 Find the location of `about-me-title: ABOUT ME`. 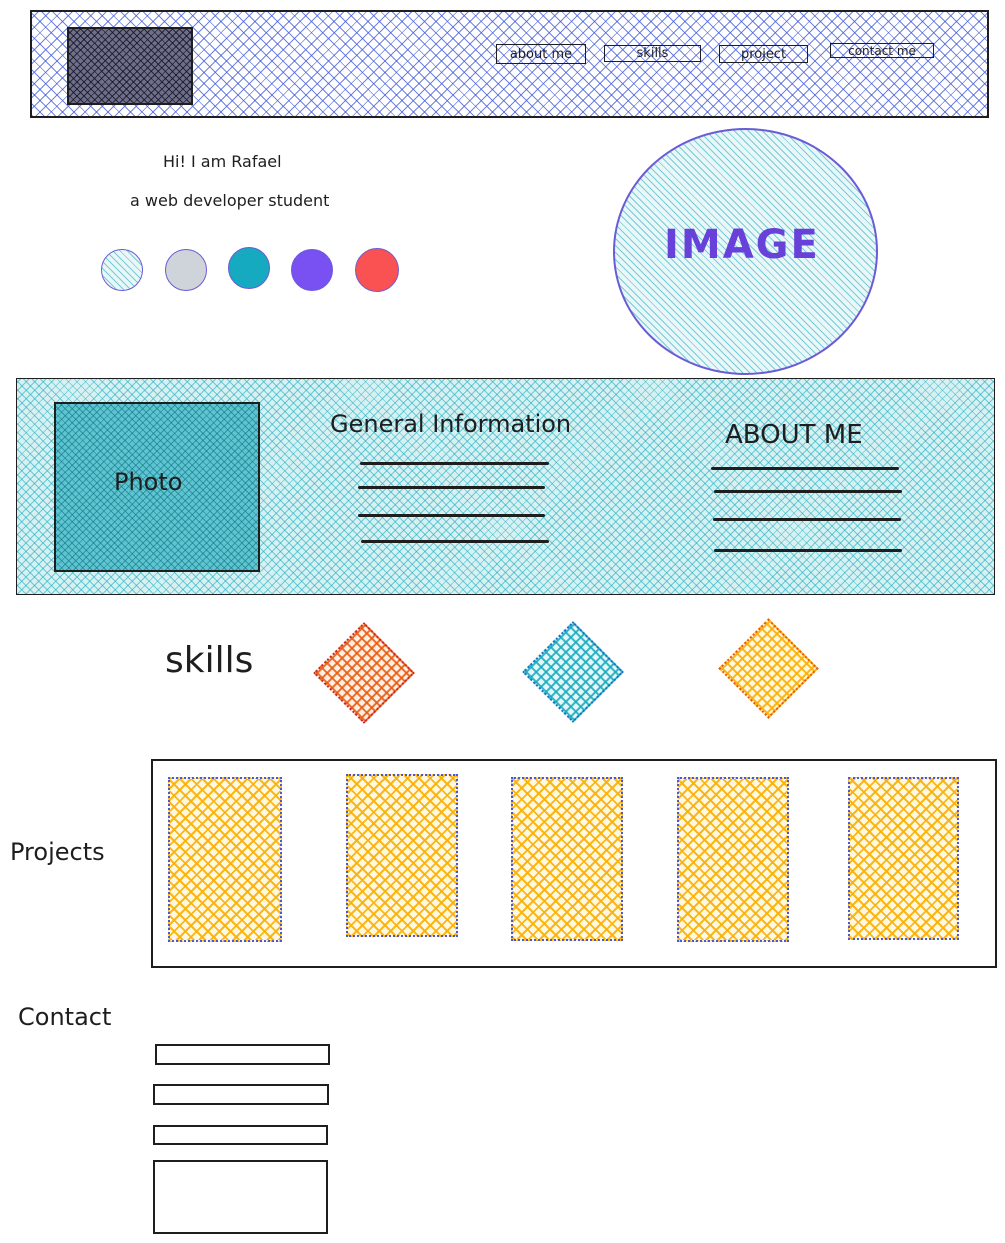

about-me-title: ABOUT ME is located at coordinates (794, 435).